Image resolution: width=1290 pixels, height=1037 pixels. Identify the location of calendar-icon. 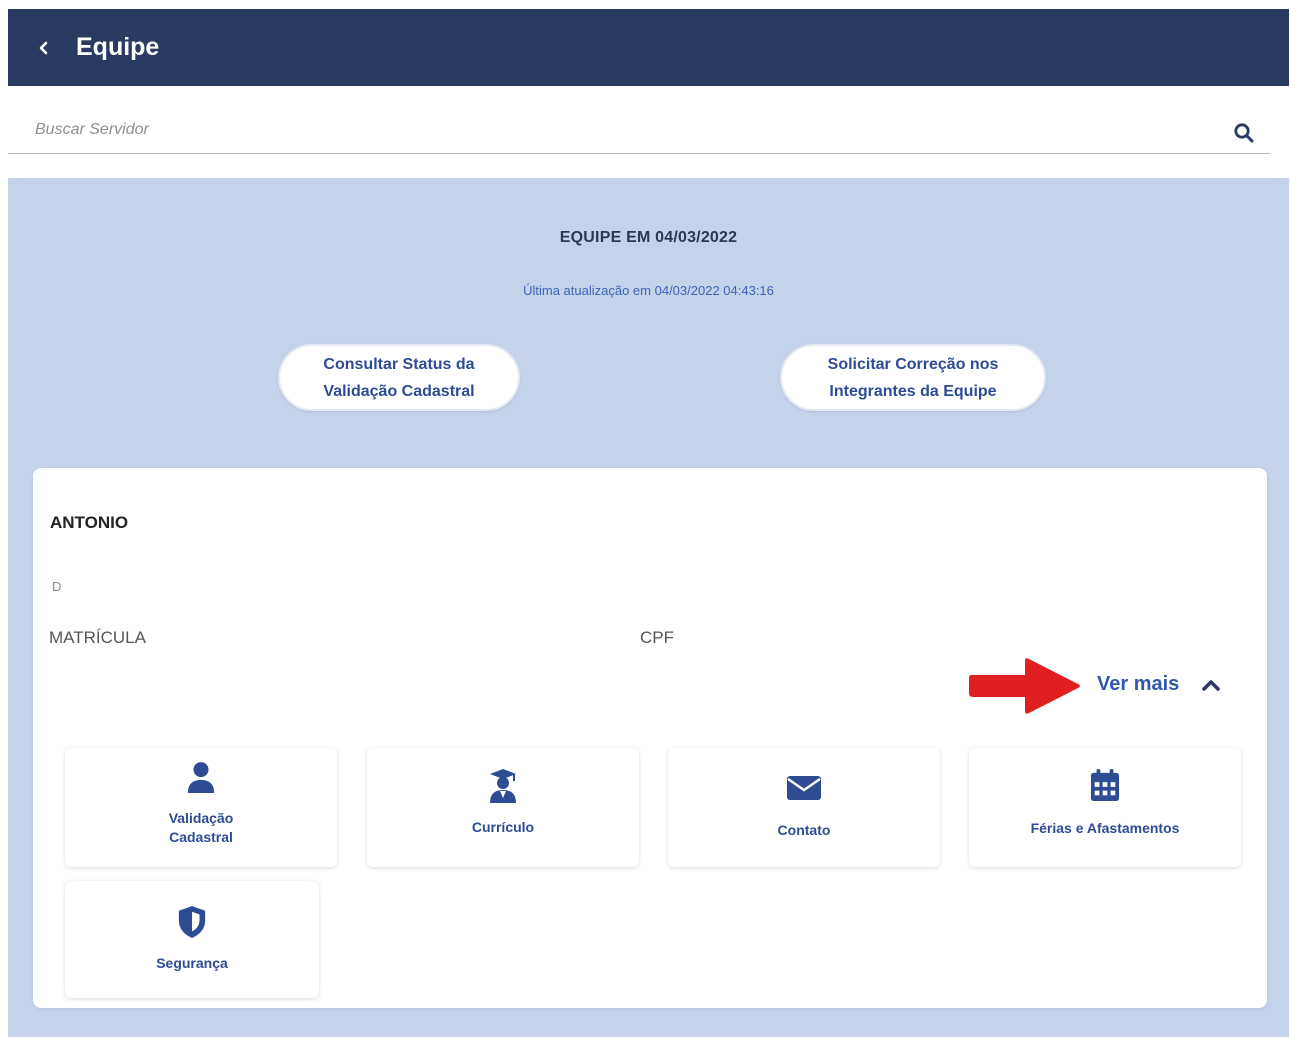
(1105, 785).